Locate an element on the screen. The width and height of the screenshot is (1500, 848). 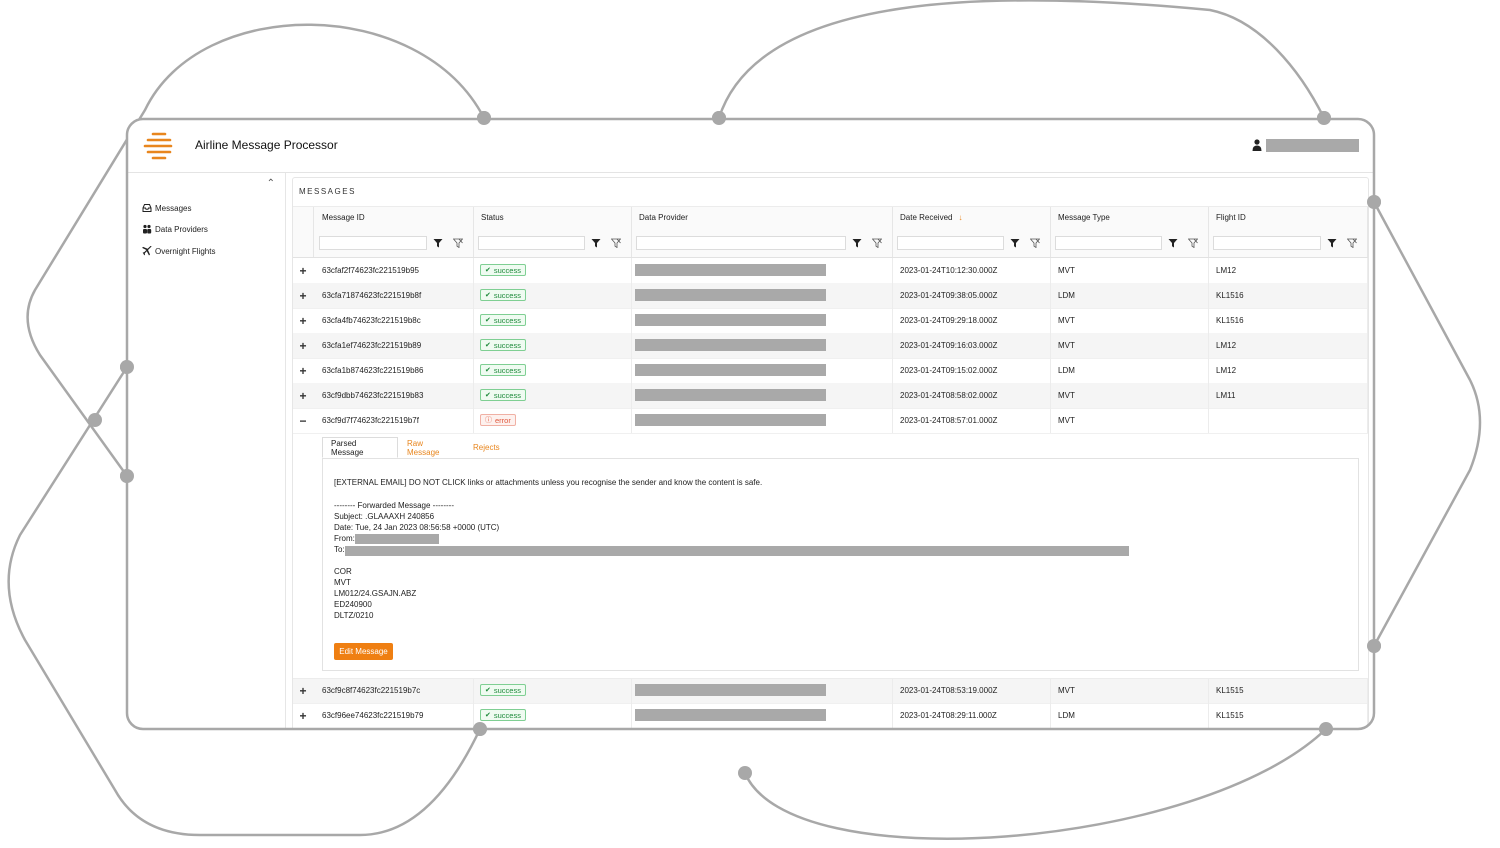
column-header-label: Date Received ↓ is located at coordinates (931, 217).